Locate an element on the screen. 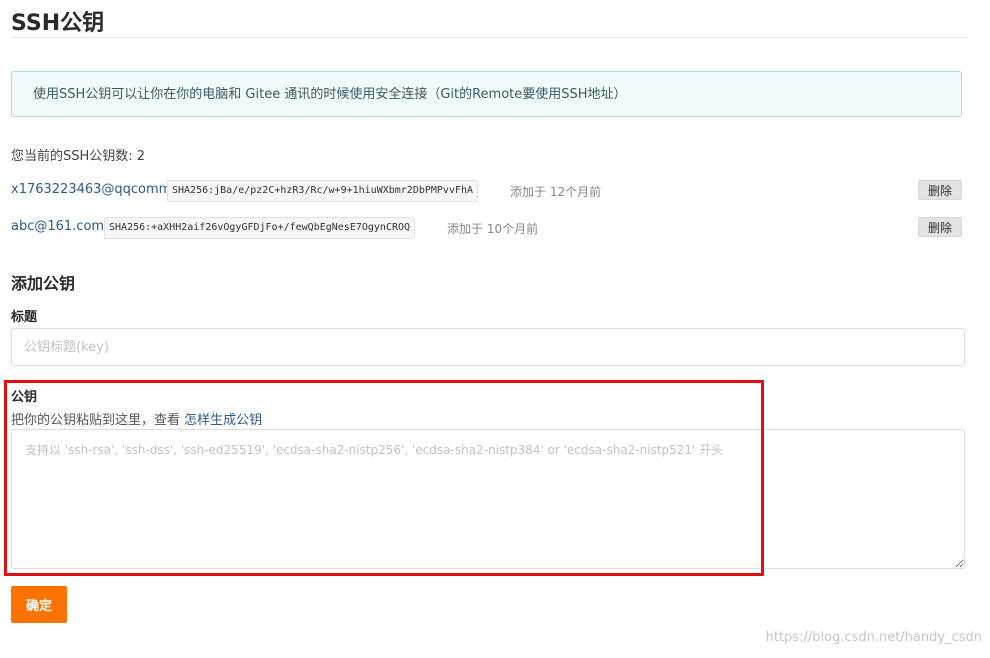 Image resolution: width=990 pixels, height=658 pixels. public-key-help: 把你的公钥粘贴到这里，查看 怎样生成公钥 is located at coordinates (136, 418).